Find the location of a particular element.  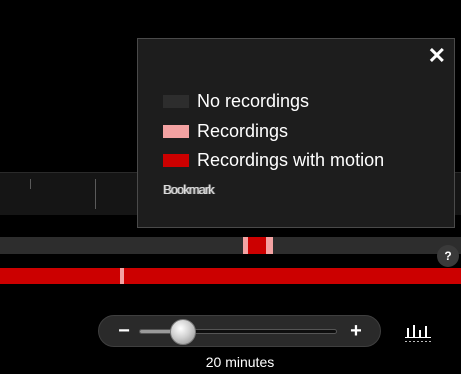

minus-icon: − is located at coordinates (124, 331).